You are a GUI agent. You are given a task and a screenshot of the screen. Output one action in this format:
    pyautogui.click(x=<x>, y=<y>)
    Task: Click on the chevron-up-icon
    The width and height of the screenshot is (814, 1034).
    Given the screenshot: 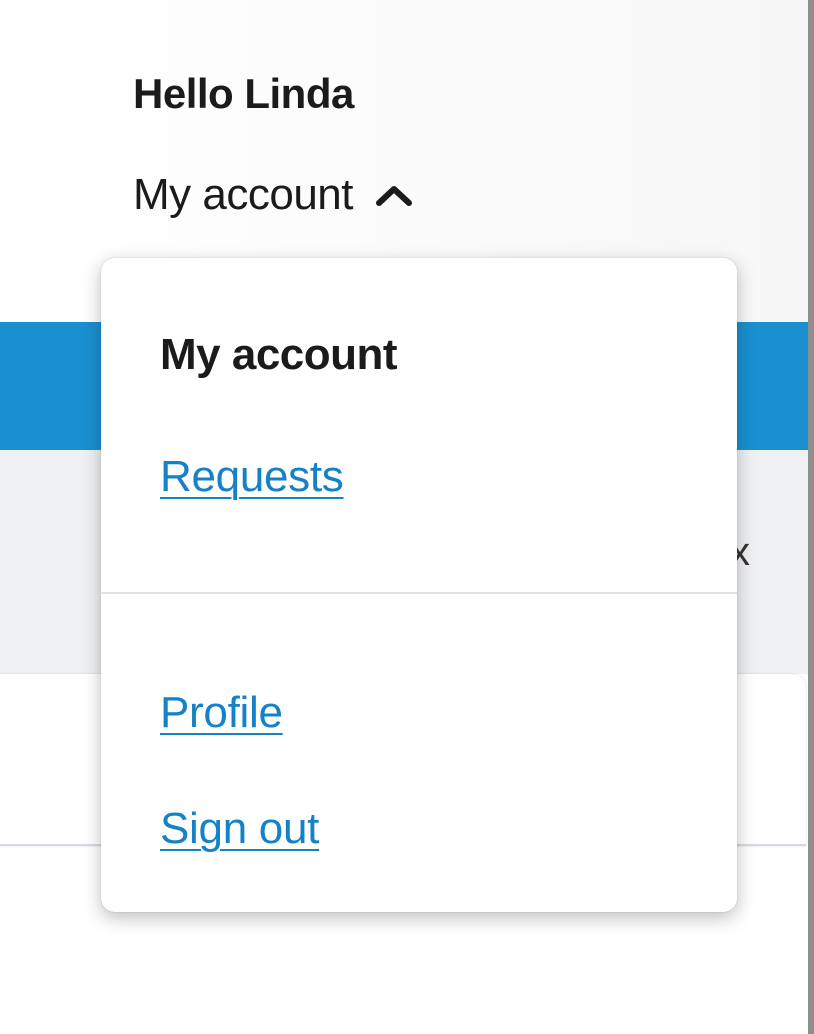 What is the action you would take?
    pyautogui.click(x=394, y=195)
    